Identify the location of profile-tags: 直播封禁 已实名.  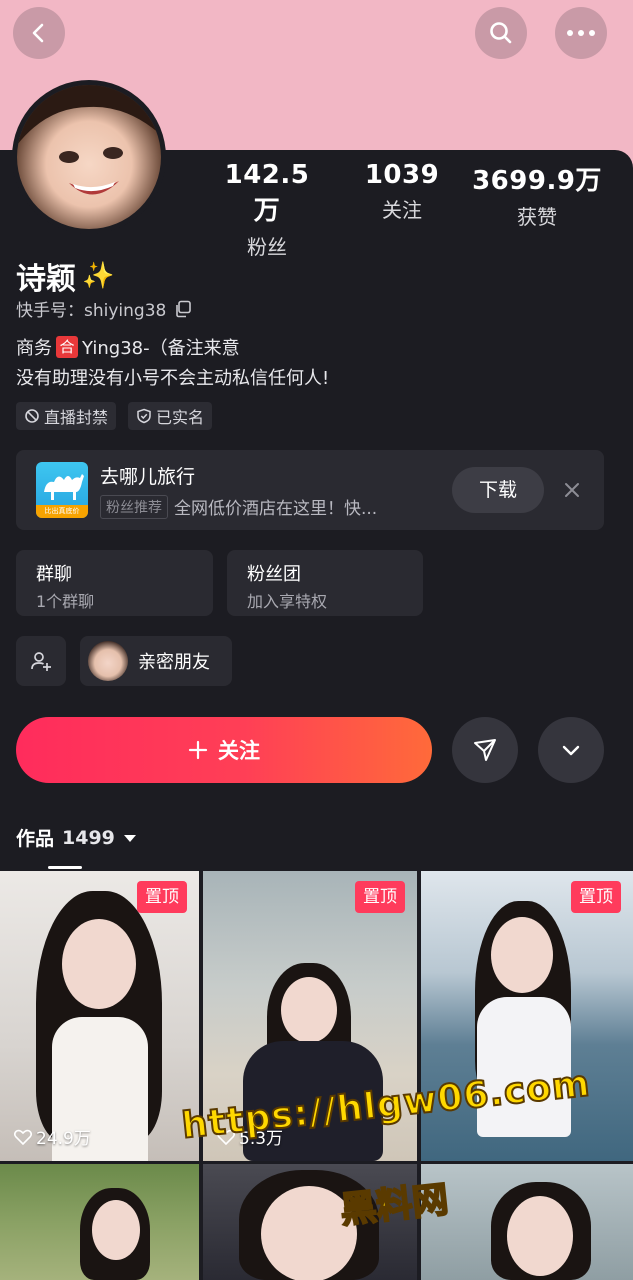
(114, 416).